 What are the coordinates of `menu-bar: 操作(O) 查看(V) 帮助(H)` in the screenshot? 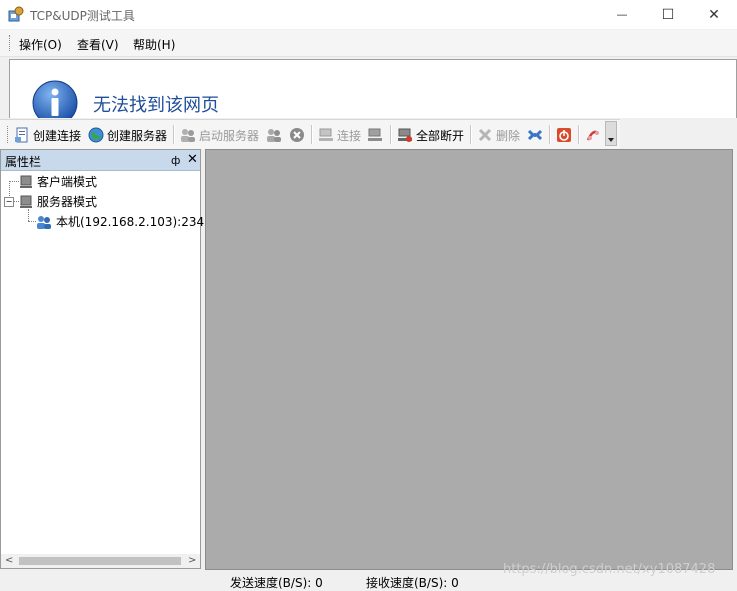 It's located at (368, 43).